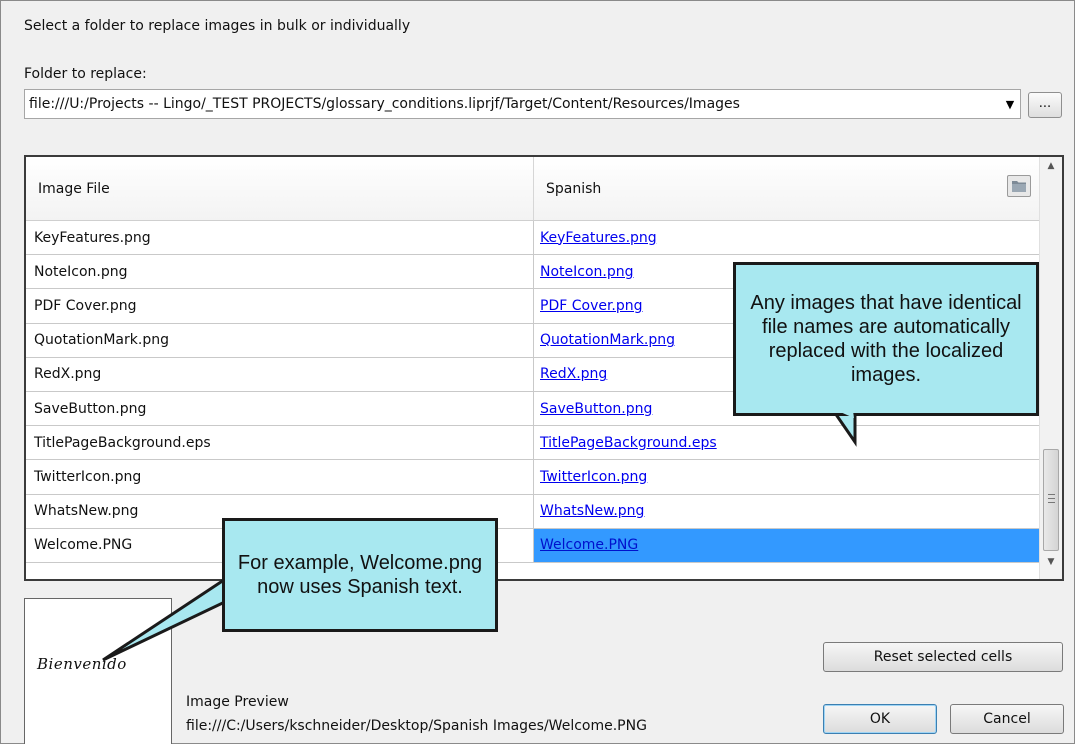 This screenshot has height=744, width=1075. What do you see at coordinates (82, 664) in the screenshot?
I see `preview-image: Bienvenido` at bounding box center [82, 664].